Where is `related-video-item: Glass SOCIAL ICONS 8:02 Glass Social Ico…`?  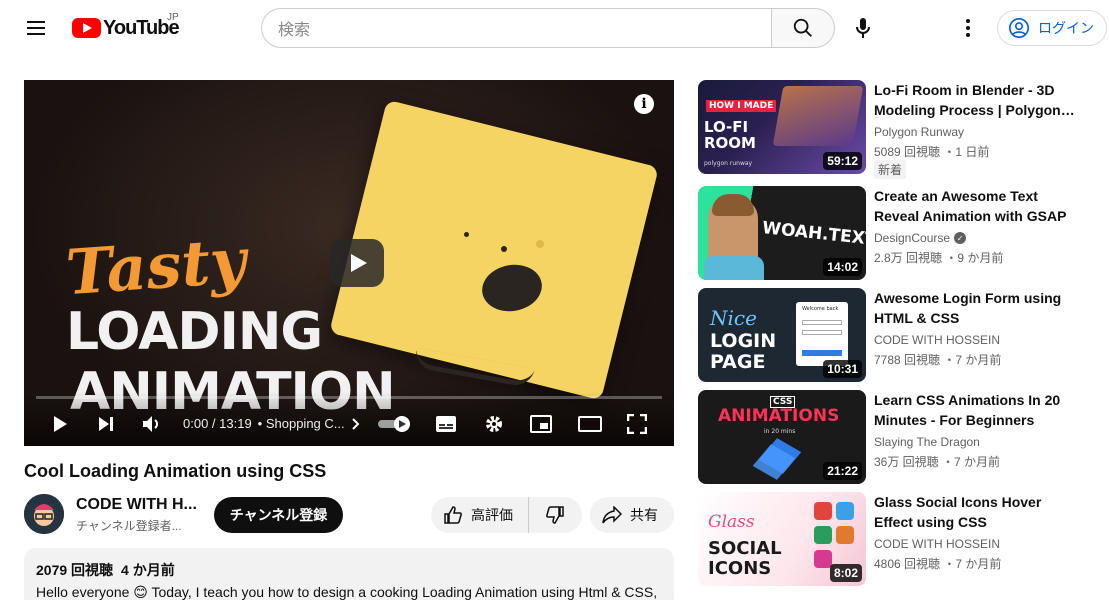
related-video-item: Glass SOCIAL ICONS 8:02 Glass Social Ico… is located at coordinates (898, 539).